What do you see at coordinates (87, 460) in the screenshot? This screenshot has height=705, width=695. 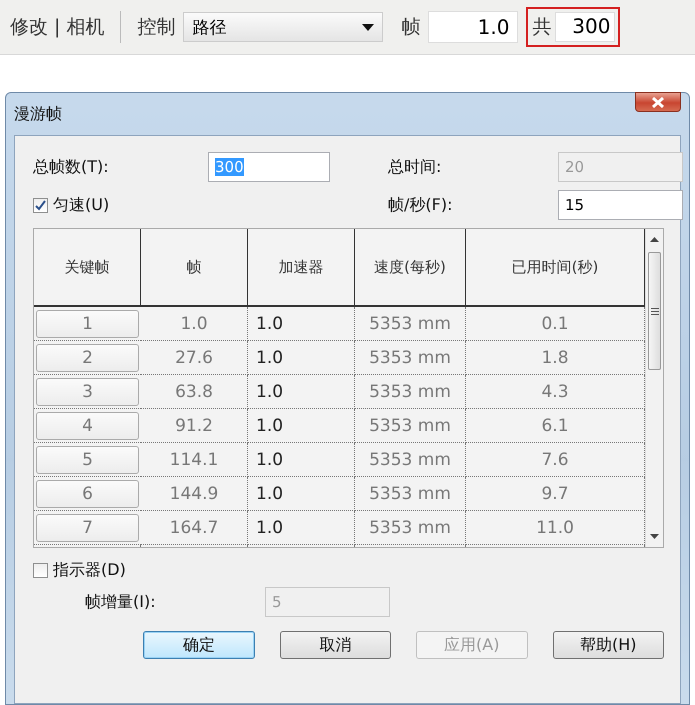 I see `keyframe-button: 5` at bounding box center [87, 460].